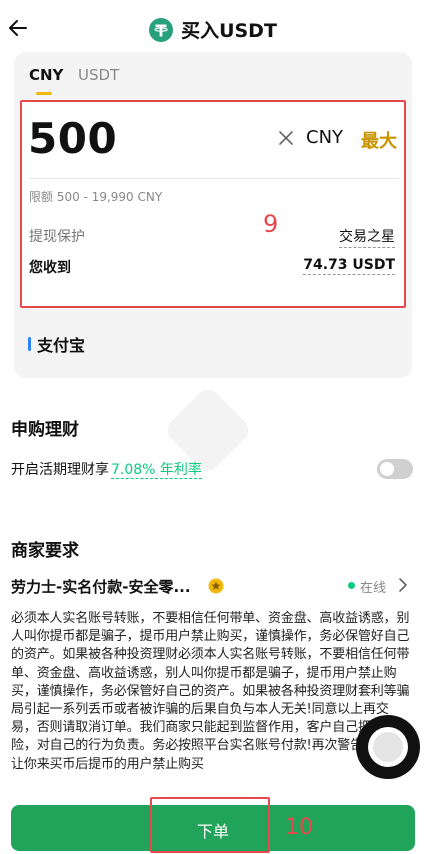 The image size is (426, 854). What do you see at coordinates (50, 268) in the screenshot?
I see `receive-label: 您收到` at bounding box center [50, 268].